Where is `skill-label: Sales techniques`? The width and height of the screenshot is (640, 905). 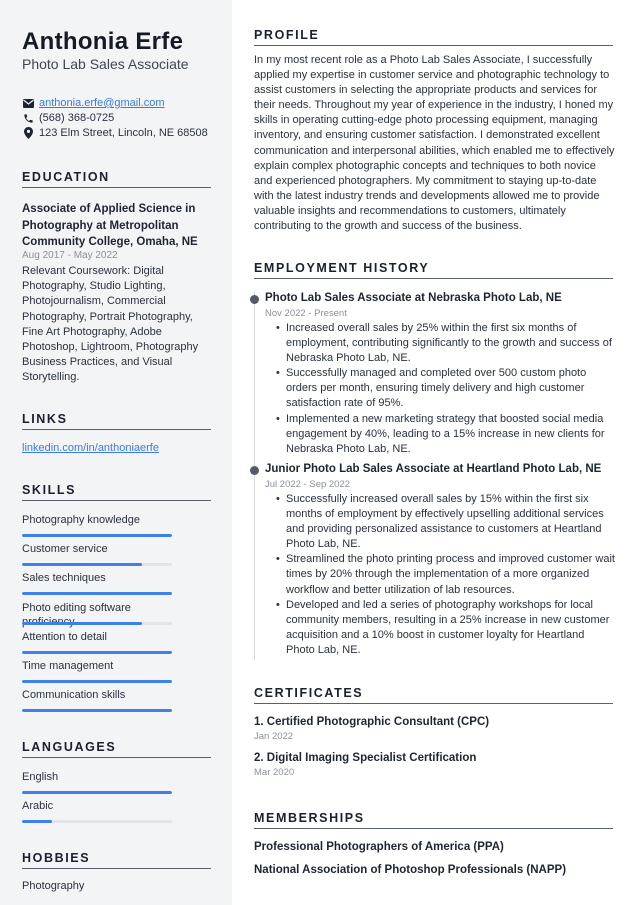
skill-label: Sales techniques is located at coordinates (64, 578).